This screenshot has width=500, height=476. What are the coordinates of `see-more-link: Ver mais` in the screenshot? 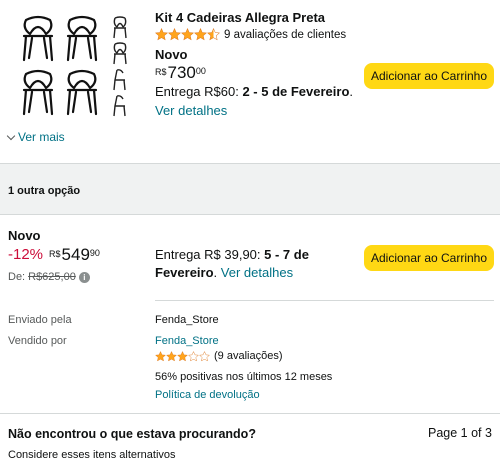 It's located at (35, 137).